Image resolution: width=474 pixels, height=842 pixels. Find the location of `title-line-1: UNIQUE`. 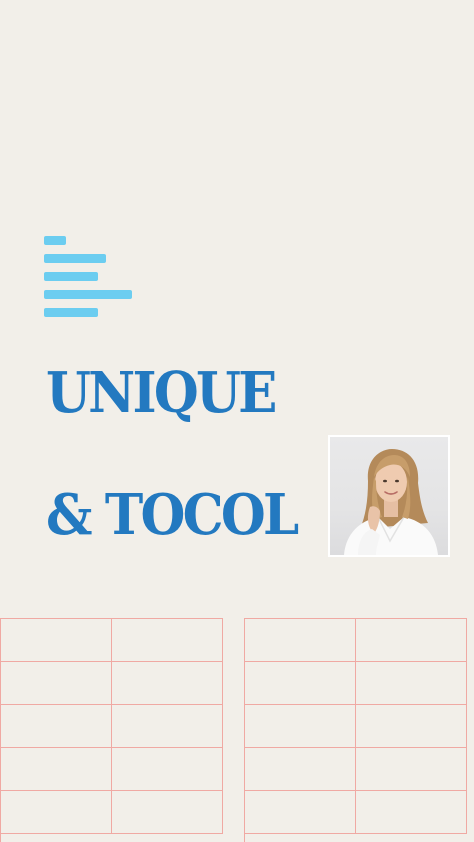

title-line-1: UNIQUE is located at coordinates (161, 393).